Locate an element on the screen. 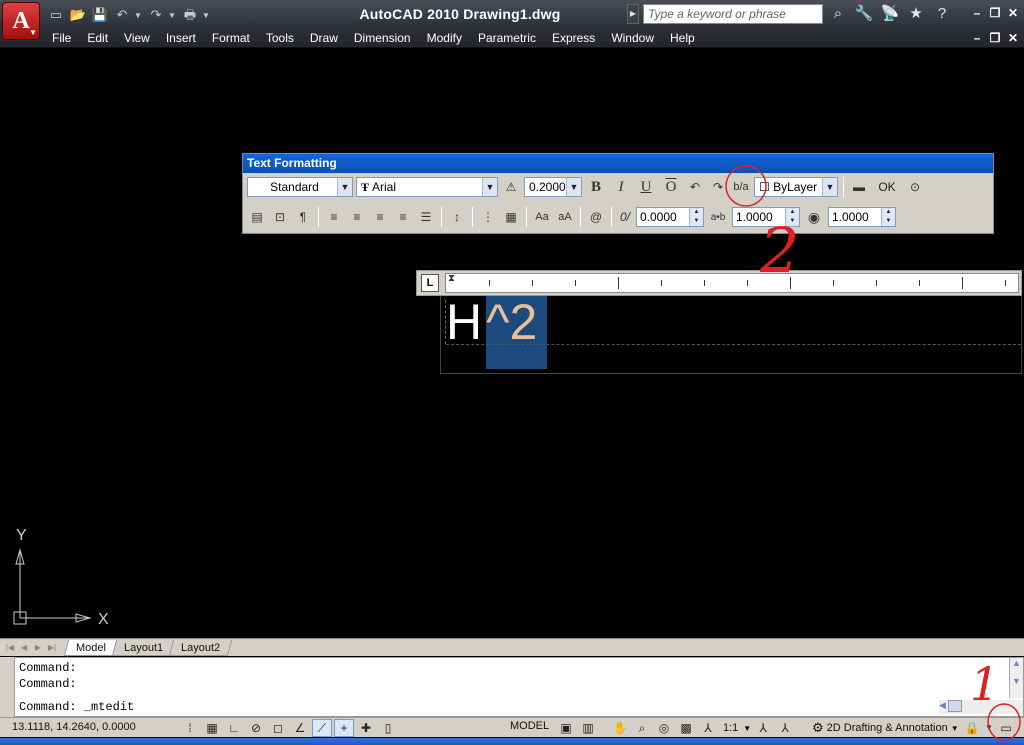 The image size is (1024, 745). tracking-spinner: 1.0000 ▲ ▼ is located at coordinates (766, 217).